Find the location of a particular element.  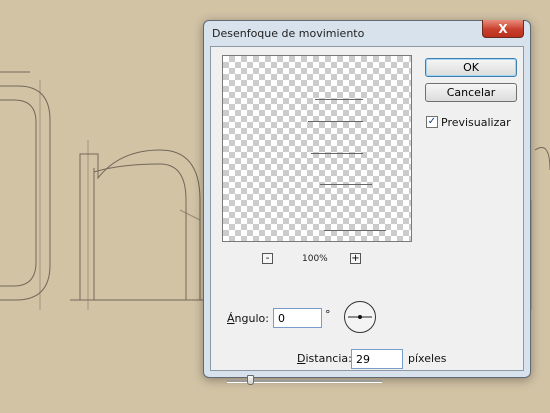

dialog-titlebar: Desenfoque de movimiento X is located at coordinates (367, 33).